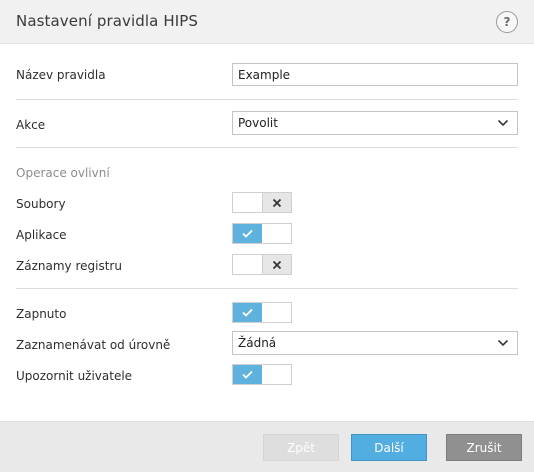  I want to click on next-button: Další, so click(389, 447).